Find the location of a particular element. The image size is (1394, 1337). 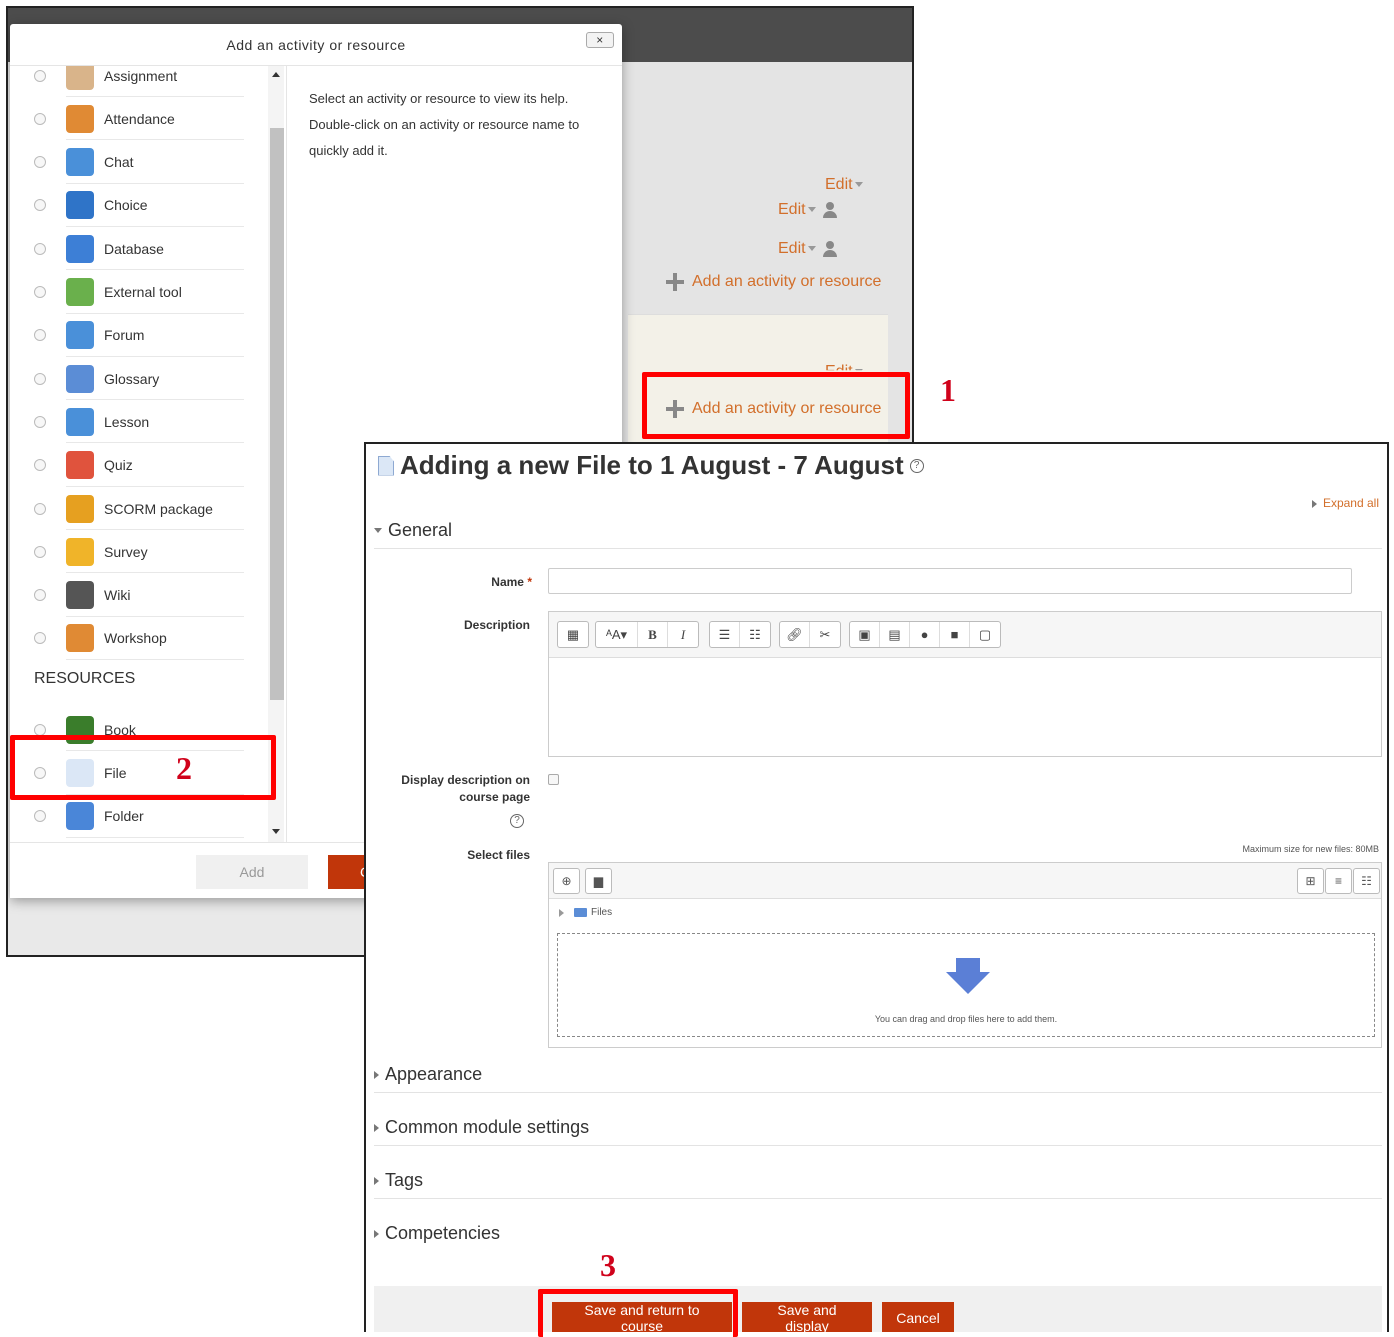

microphone-icon: ● is located at coordinates (925, 634).